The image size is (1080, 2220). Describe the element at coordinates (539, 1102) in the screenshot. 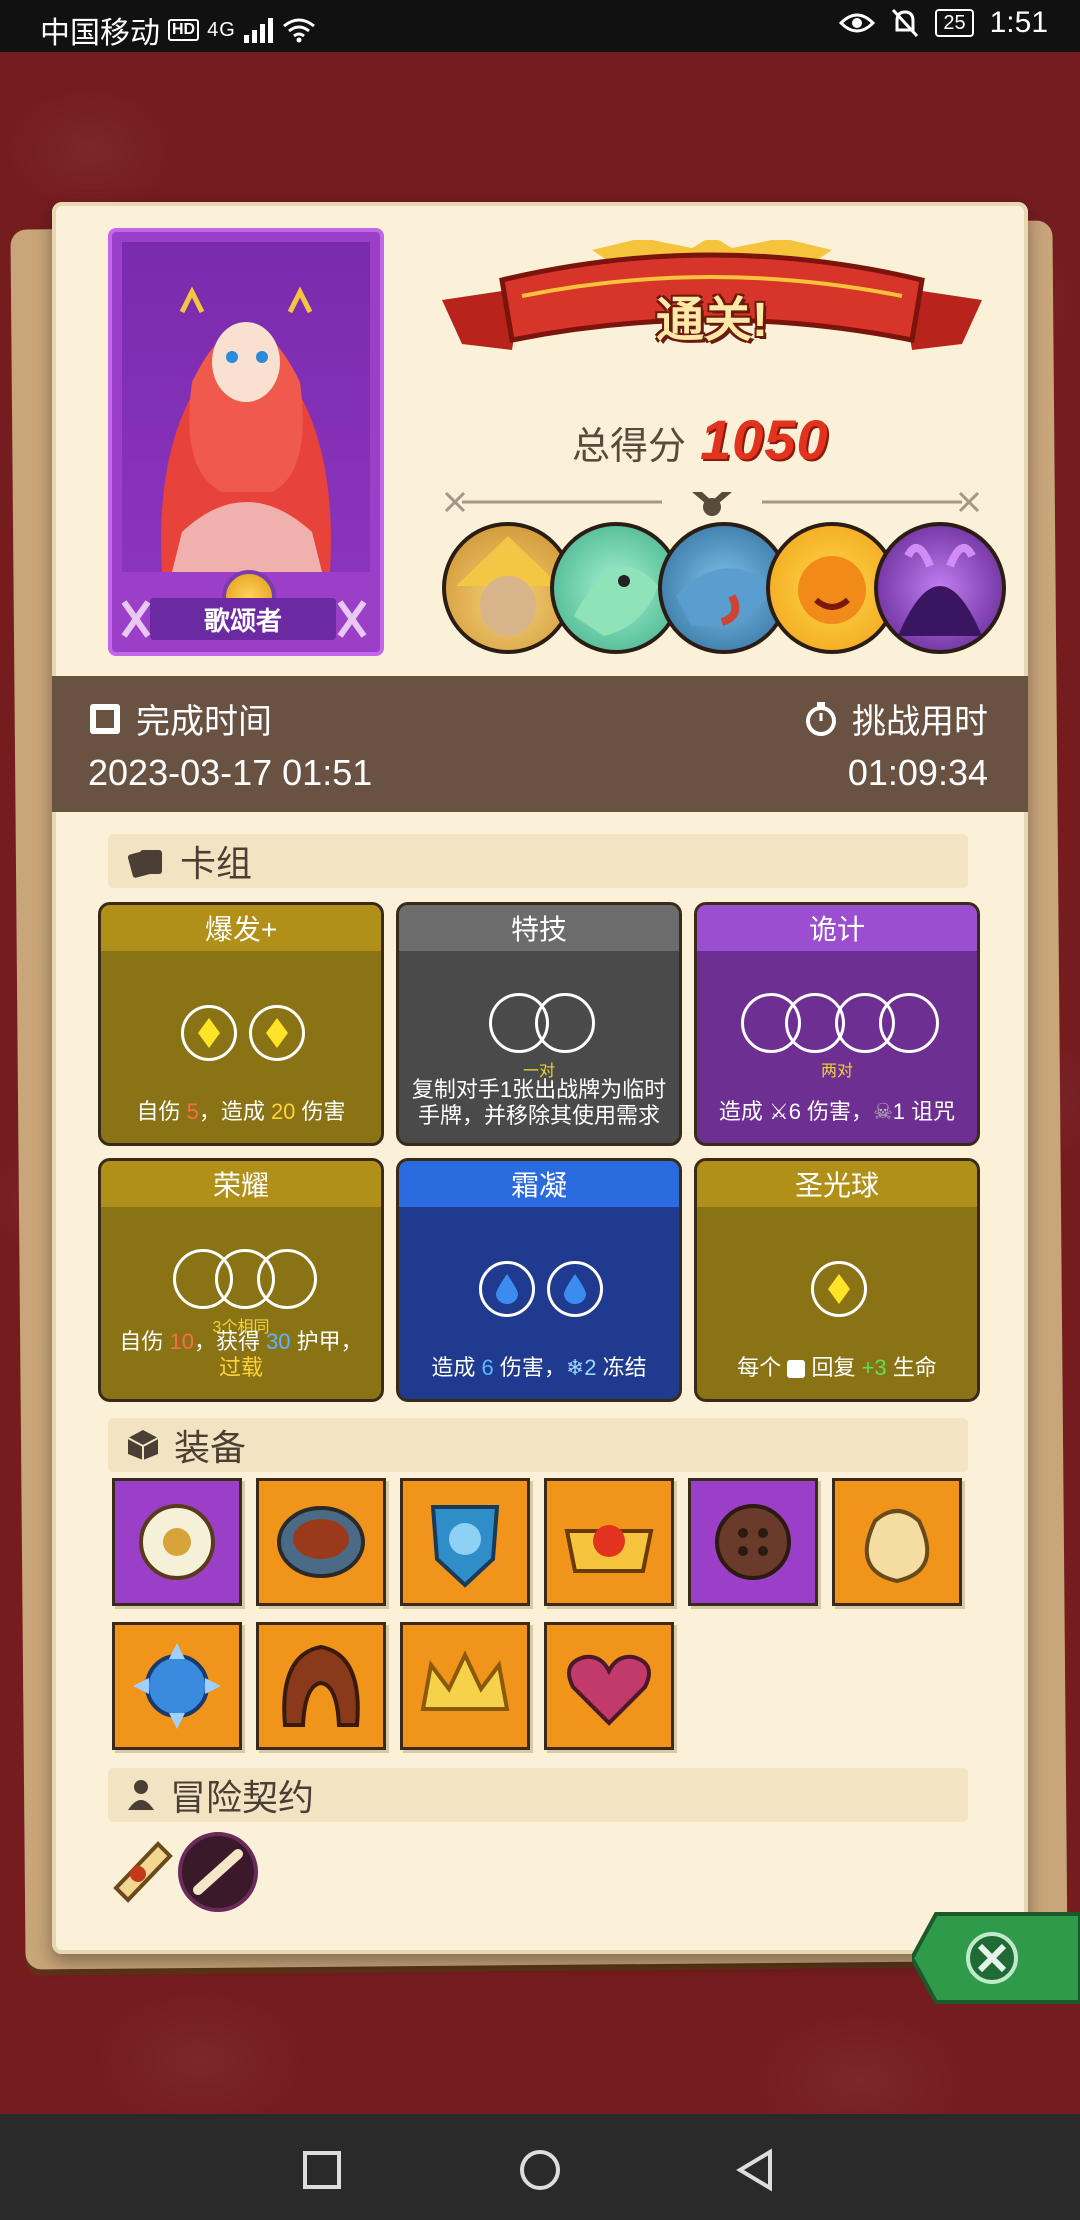

I see `skill-description: 复制对手1张出战牌为临时手牌，并移除其使用需求` at that location.